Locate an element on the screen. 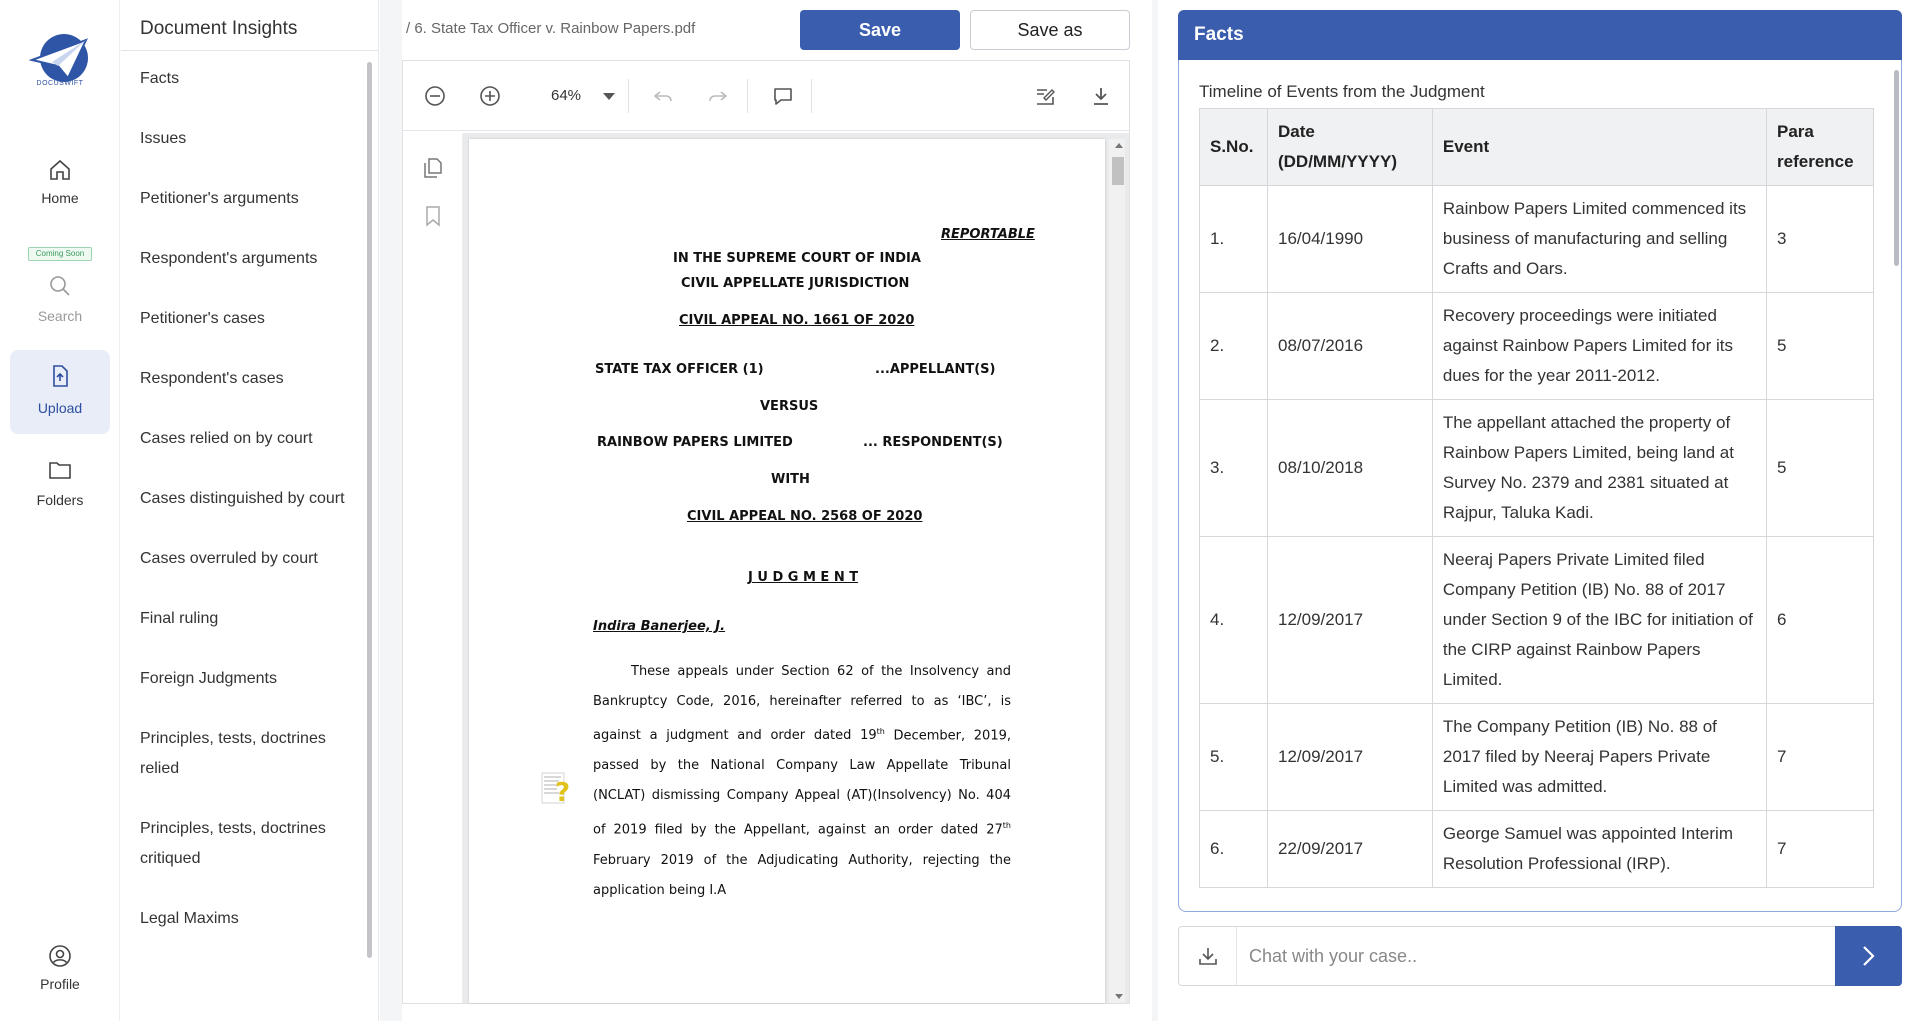 The height and width of the screenshot is (1021, 1914). cell-date: 08/07/2016 is located at coordinates (1349, 346).